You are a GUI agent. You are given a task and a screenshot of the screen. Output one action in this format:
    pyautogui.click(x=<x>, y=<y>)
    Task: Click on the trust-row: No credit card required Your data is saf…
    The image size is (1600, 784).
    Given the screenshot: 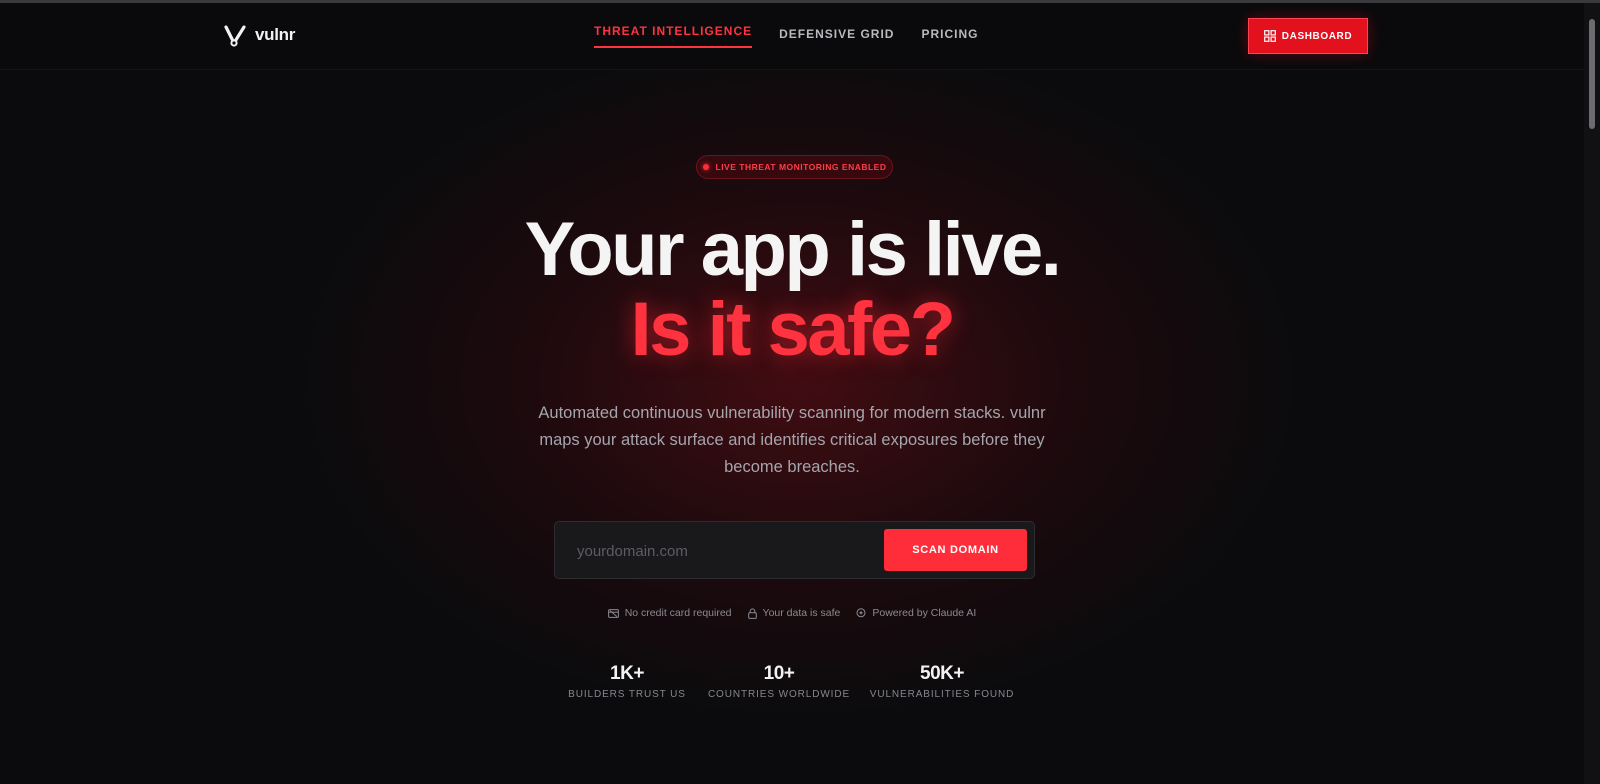 What is the action you would take?
    pyautogui.click(x=792, y=613)
    